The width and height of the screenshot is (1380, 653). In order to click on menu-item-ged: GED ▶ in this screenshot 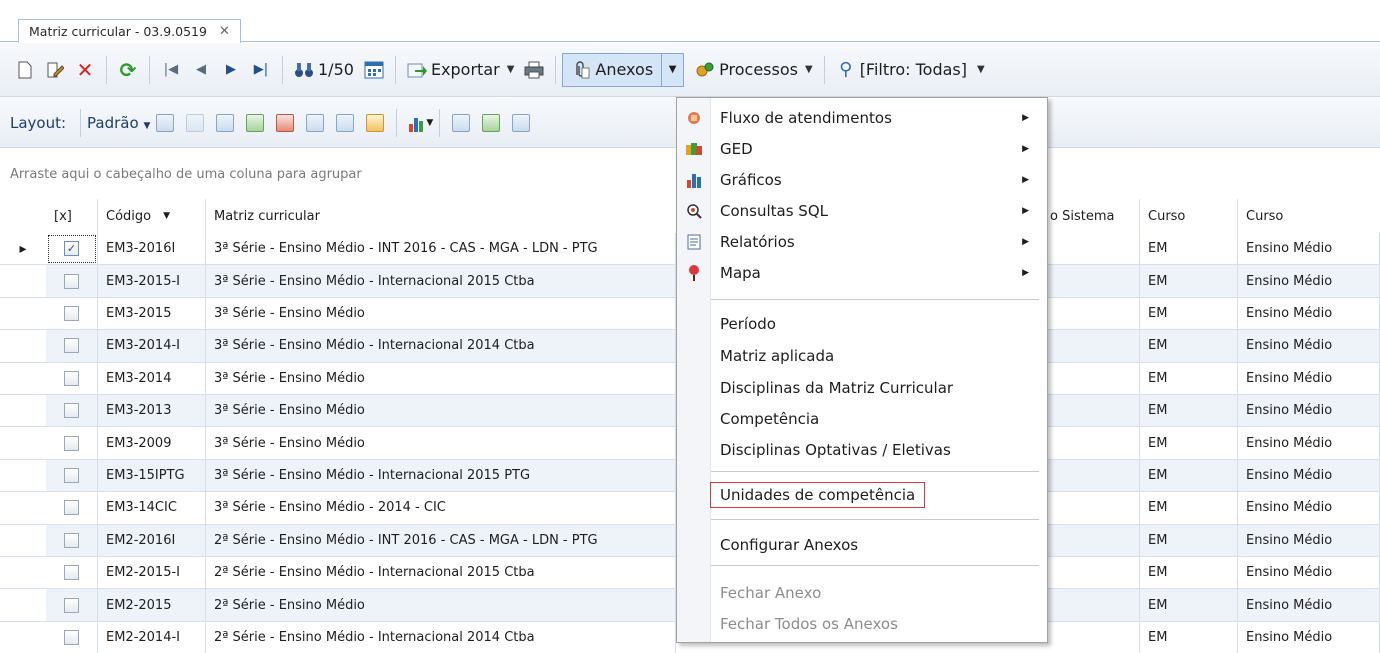, I will do `click(862, 148)`.